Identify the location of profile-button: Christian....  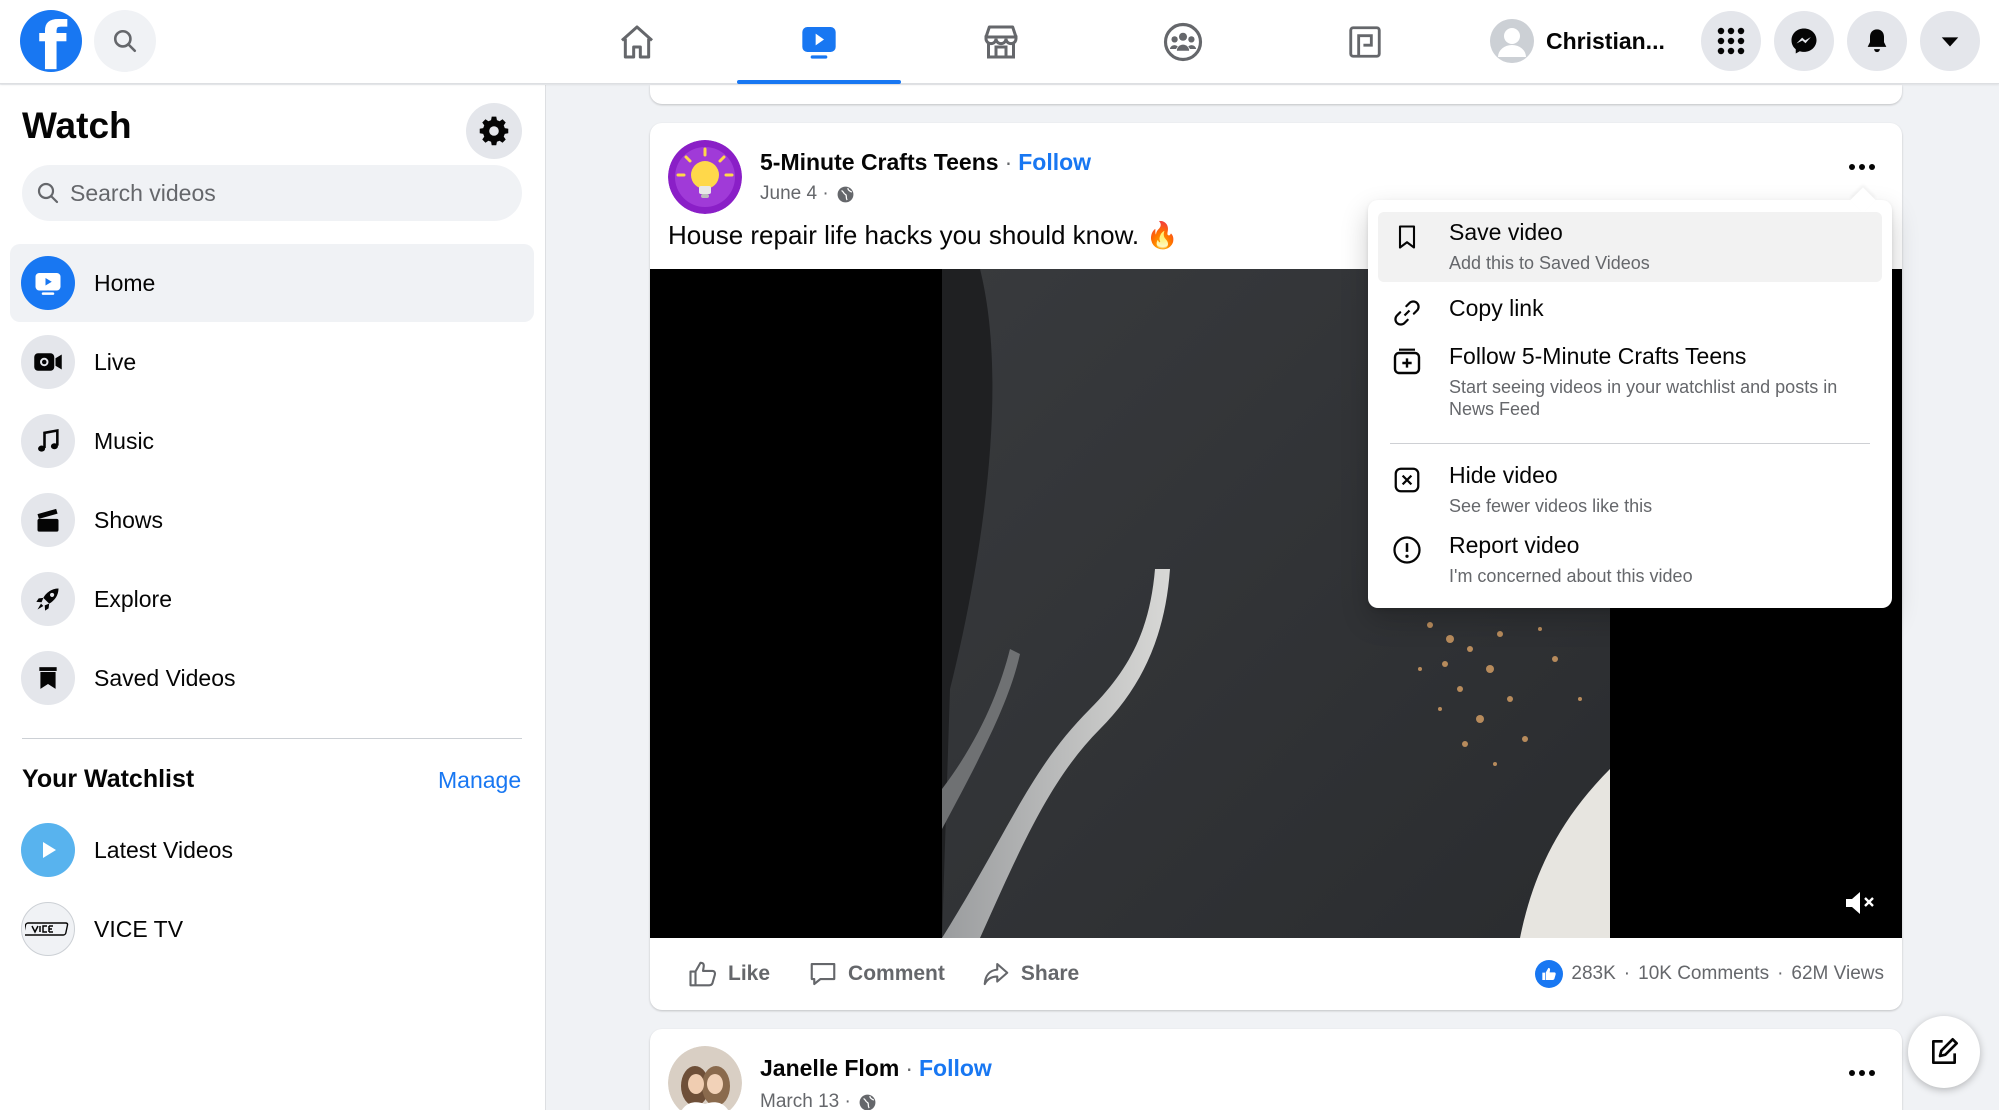
(1577, 41).